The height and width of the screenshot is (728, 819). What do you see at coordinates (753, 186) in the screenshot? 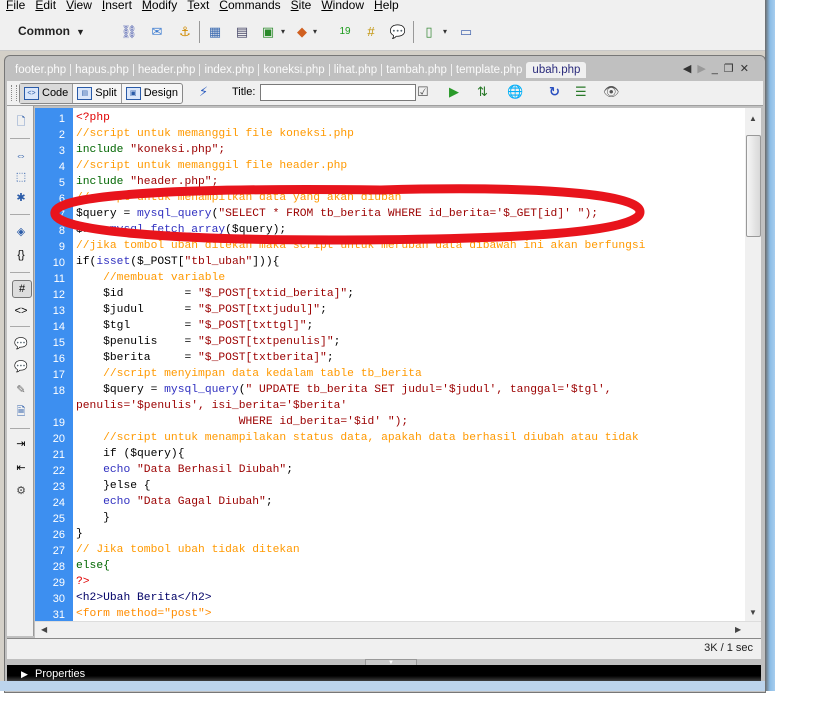
I see `scrollbar-thumb` at bounding box center [753, 186].